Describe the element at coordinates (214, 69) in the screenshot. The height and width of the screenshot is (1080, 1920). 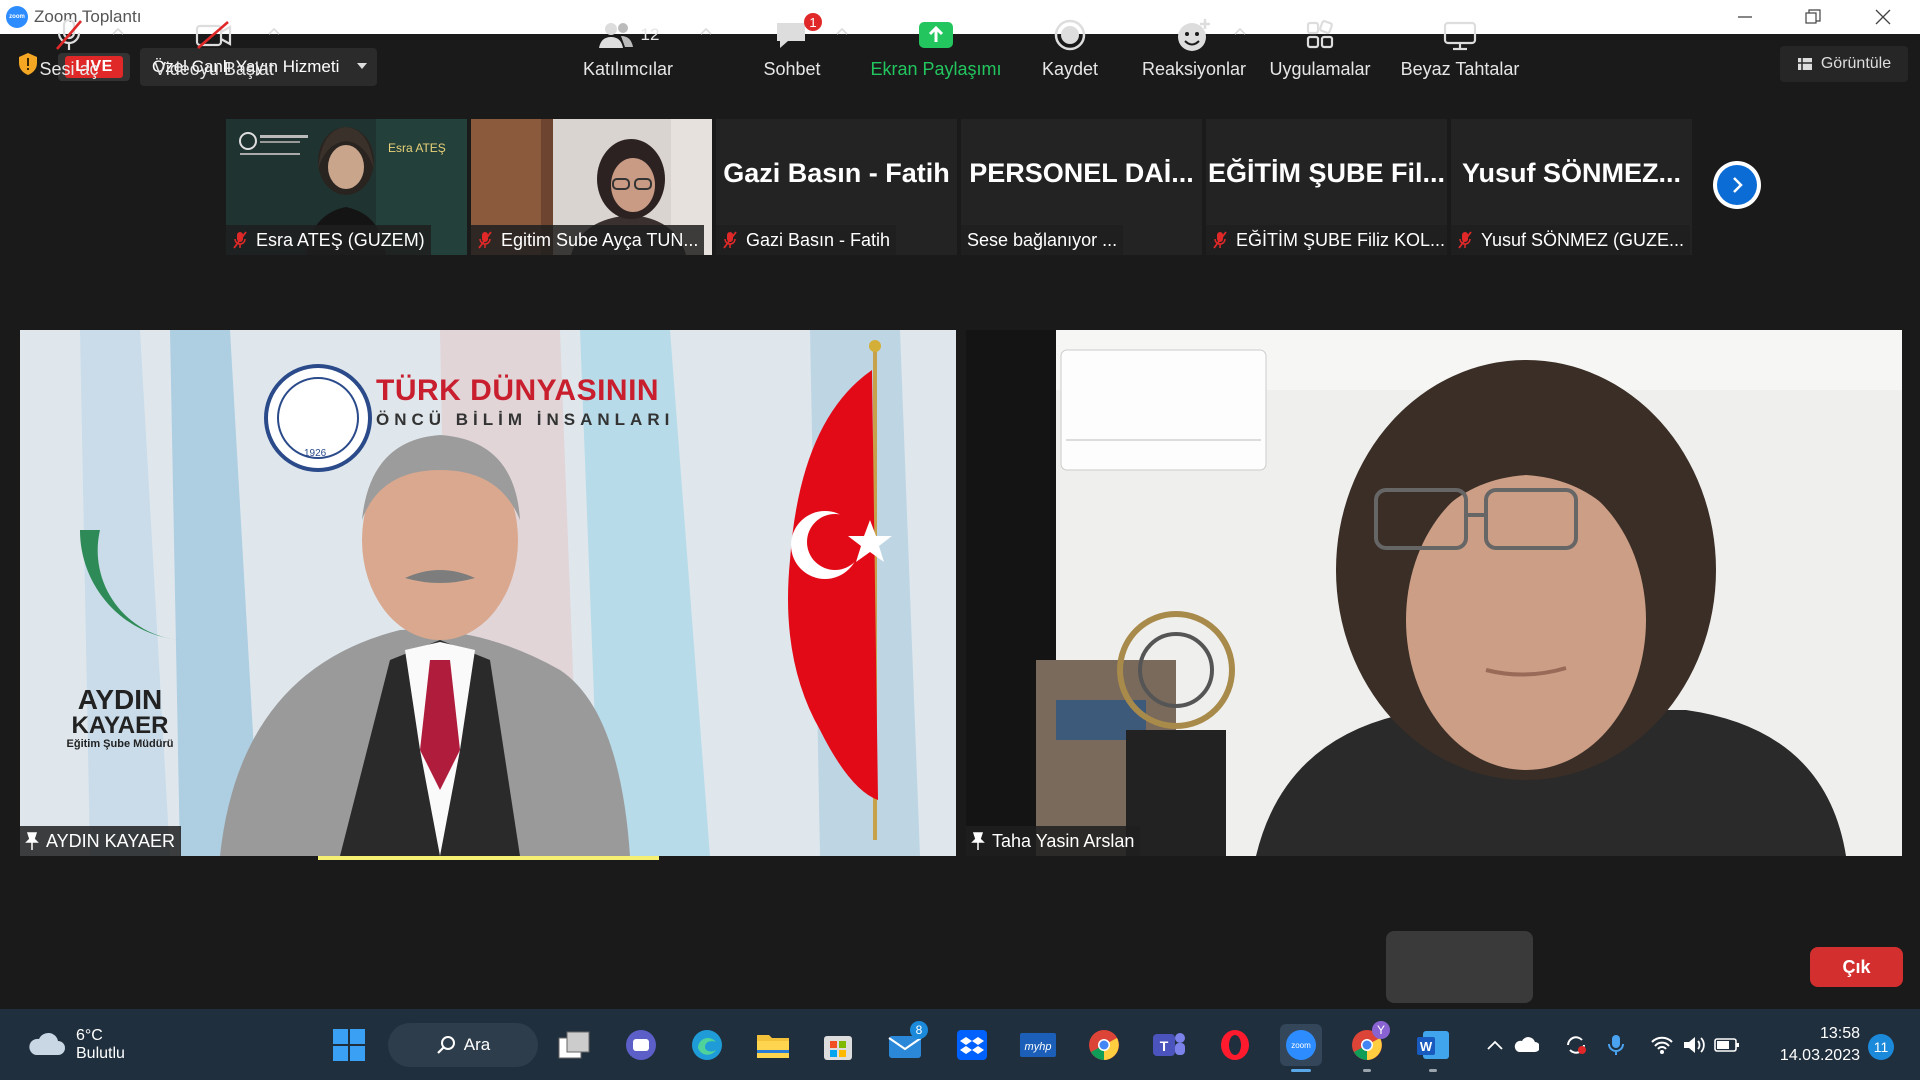
I see `start-video-label: Videoyu Başlat` at that location.